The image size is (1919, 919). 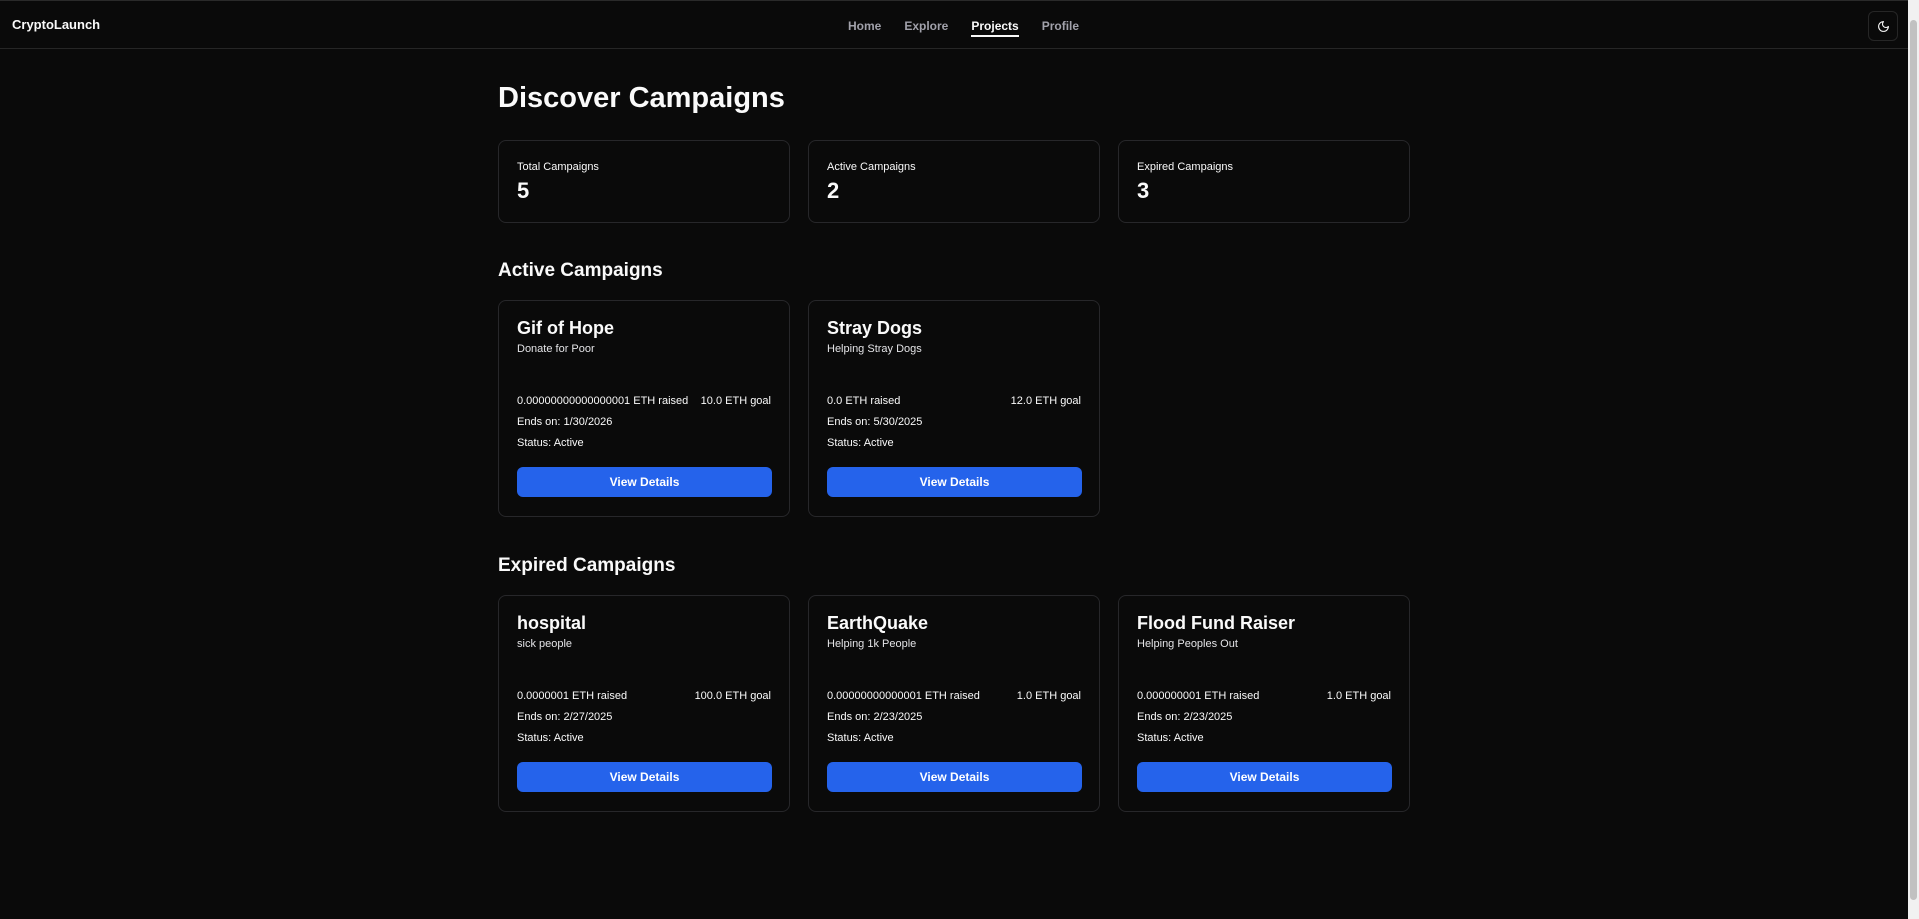 I want to click on campaign-title: Flood Fund Raiser, so click(x=1216, y=623).